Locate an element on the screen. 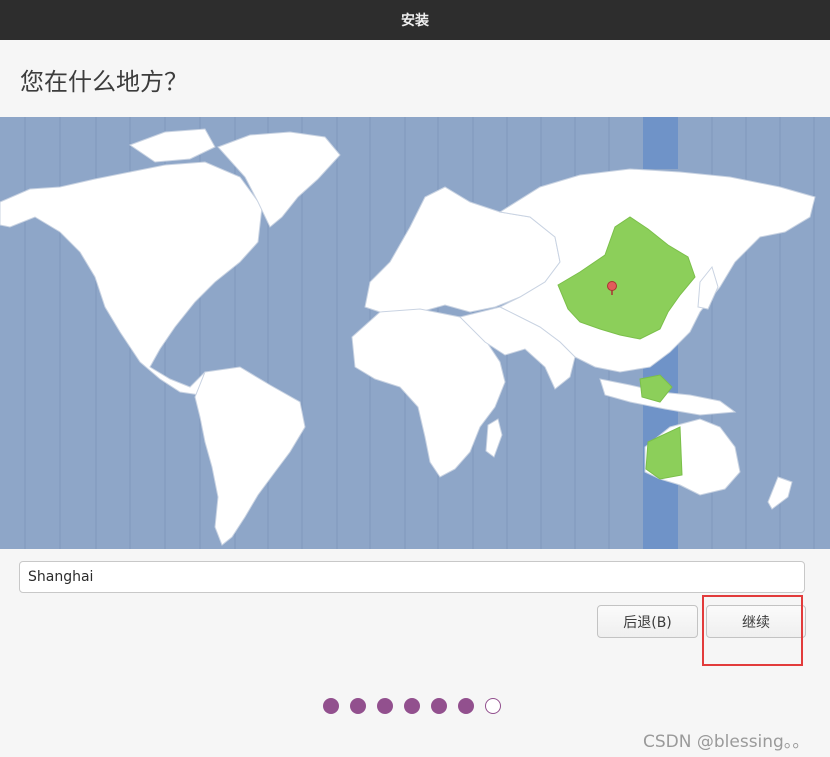 The image size is (830, 757). back-button-label: 后退(B) is located at coordinates (647, 622).